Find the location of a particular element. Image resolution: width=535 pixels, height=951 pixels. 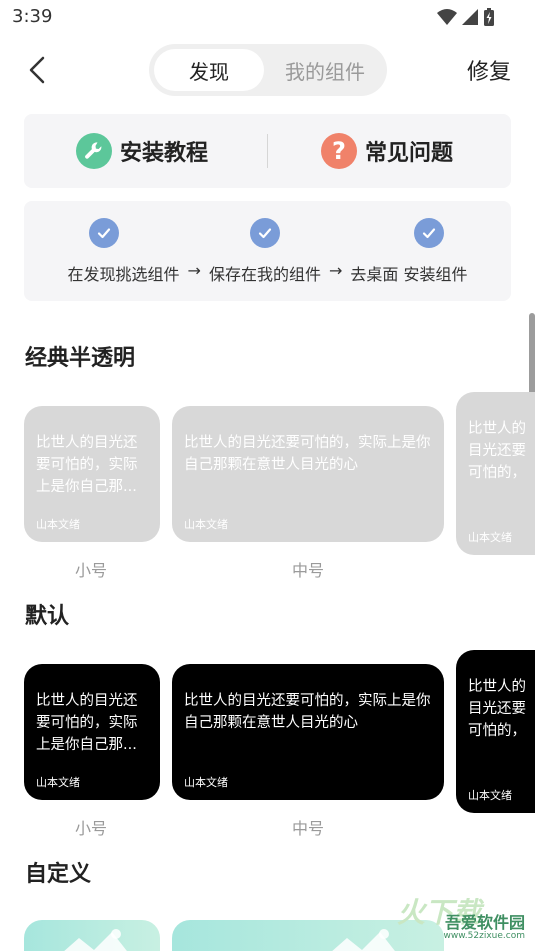

battery-charging-icon is located at coordinates (489, 17).